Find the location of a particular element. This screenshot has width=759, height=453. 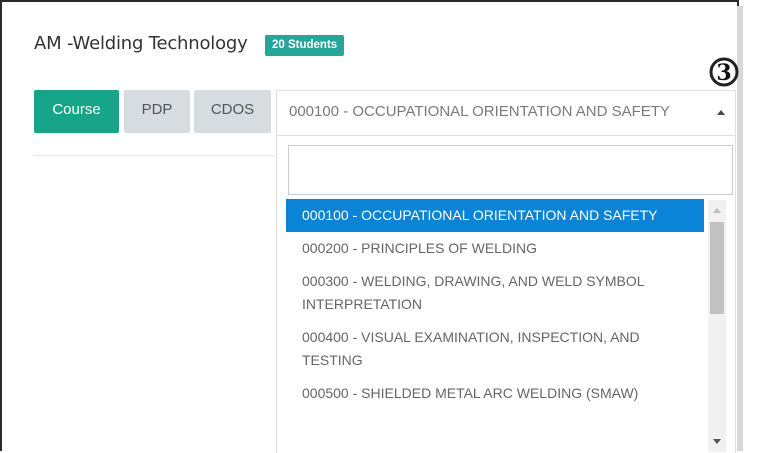

page-title: AM -Welding Technology is located at coordinates (141, 43).